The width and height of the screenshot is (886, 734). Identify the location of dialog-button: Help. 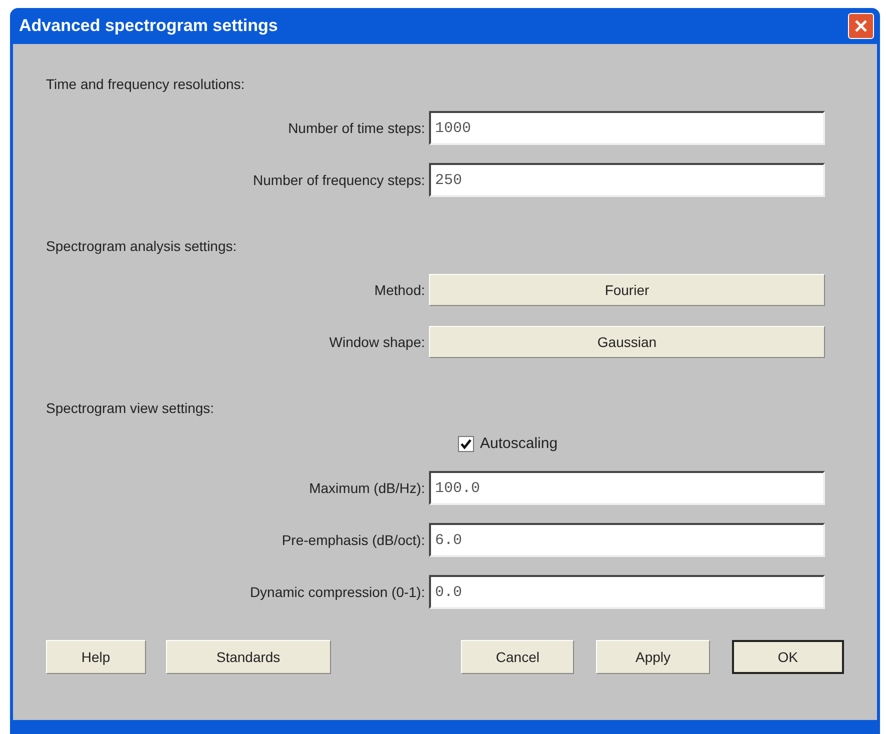
(96, 657).